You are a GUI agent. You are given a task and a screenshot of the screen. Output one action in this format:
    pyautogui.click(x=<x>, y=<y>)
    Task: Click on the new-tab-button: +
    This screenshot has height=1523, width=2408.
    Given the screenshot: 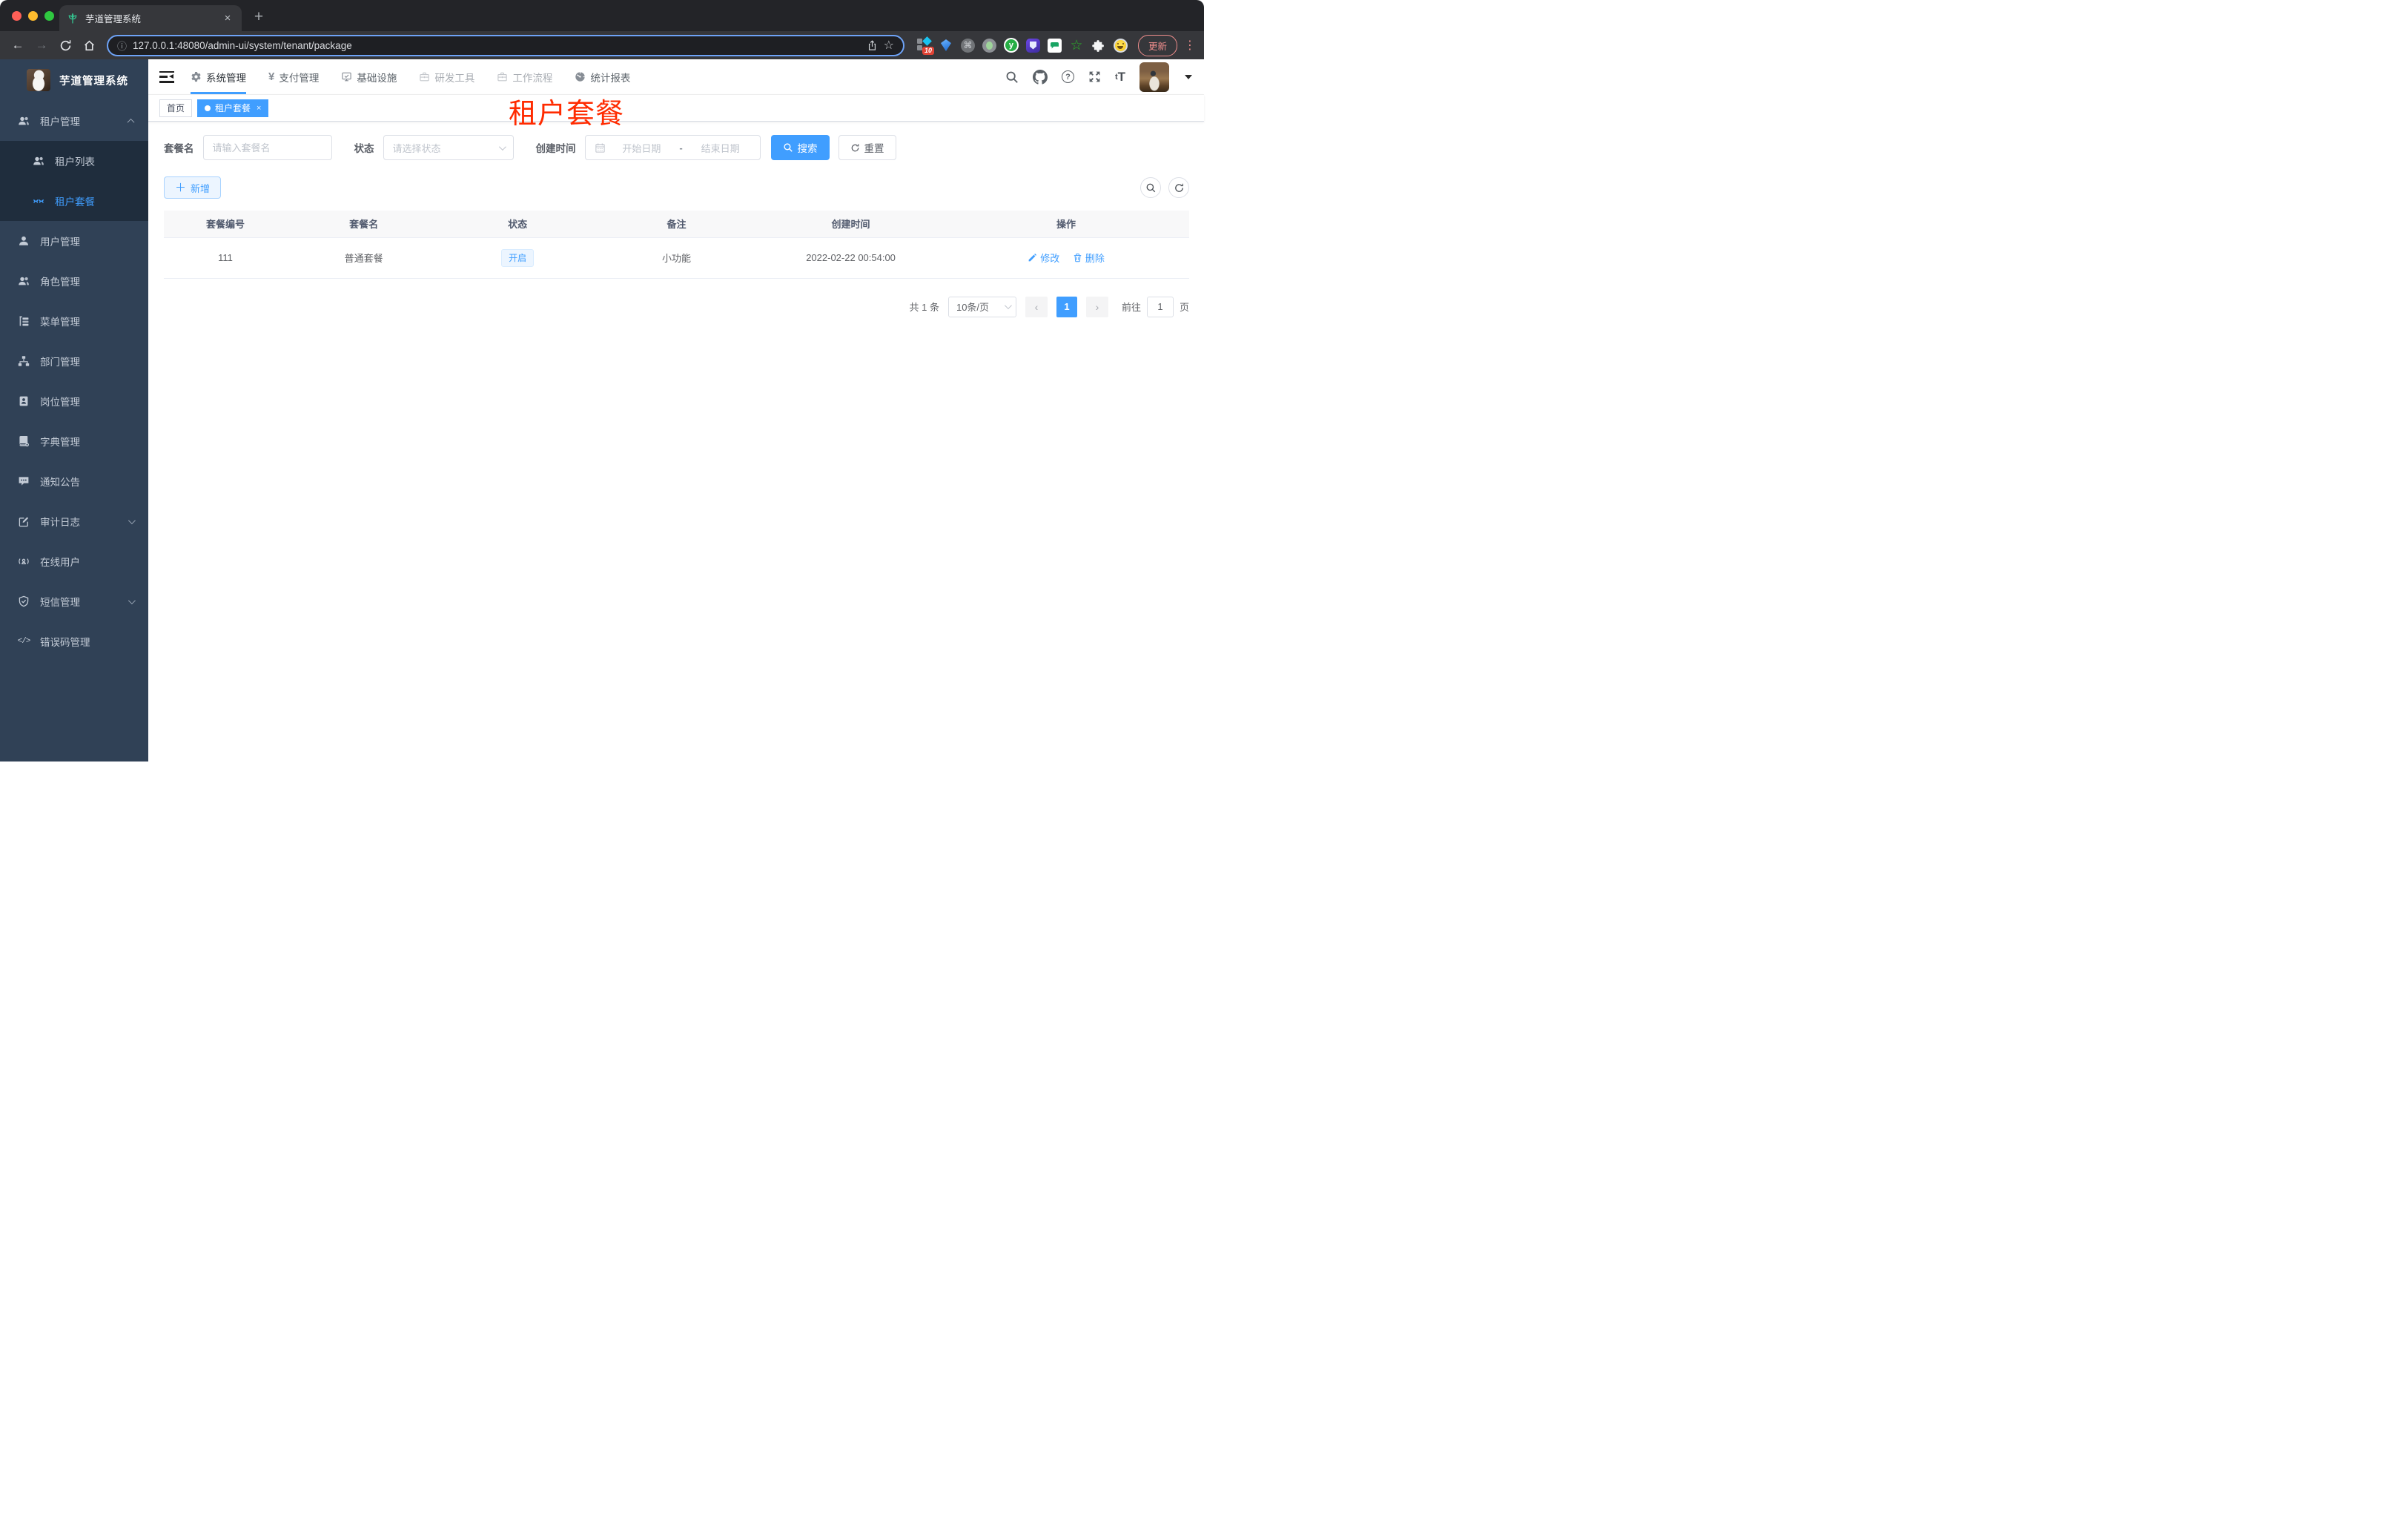 What is the action you would take?
    pyautogui.click(x=258, y=17)
    